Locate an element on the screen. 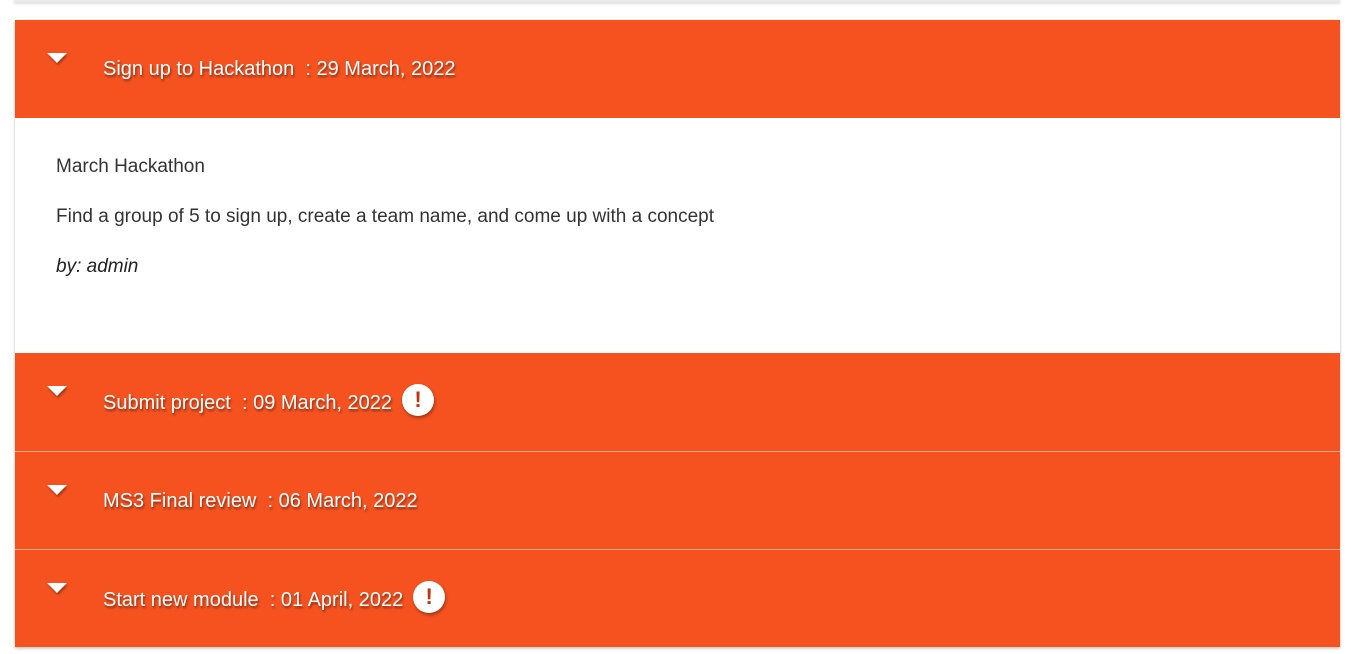 Image resolution: width=1351 pixels, height=654 pixels. accordion-item: Start new module : 01 April, 2022! is located at coordinates (677, 598).